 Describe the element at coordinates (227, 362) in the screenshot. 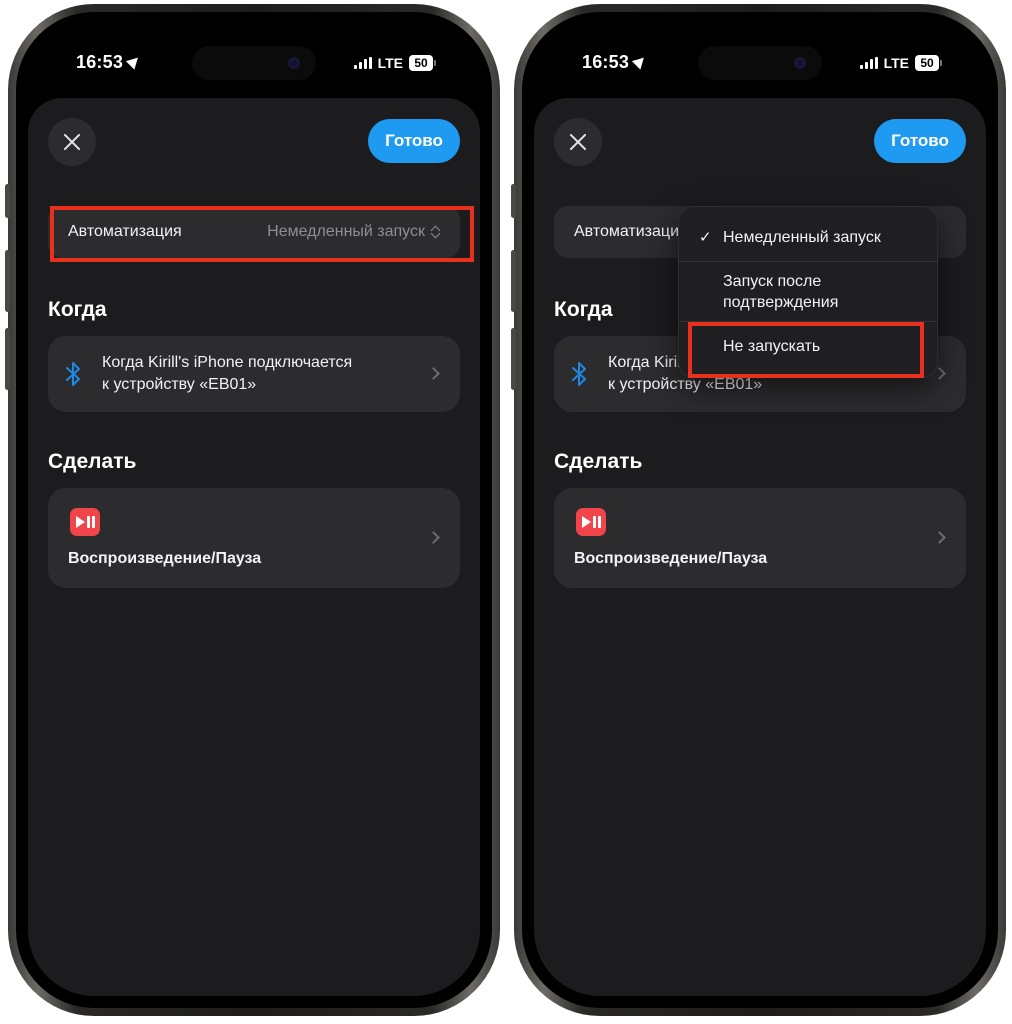

I see `when-line-1: Когда Kirill's iPhone подключается` at that location.